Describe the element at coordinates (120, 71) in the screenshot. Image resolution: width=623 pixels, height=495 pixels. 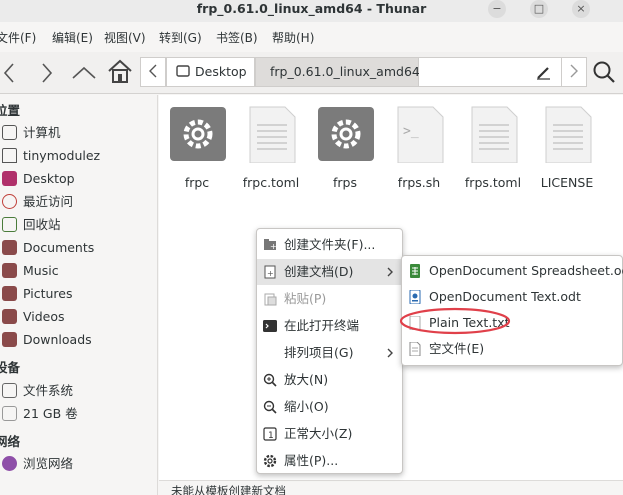
I see `home-icon` at that location.